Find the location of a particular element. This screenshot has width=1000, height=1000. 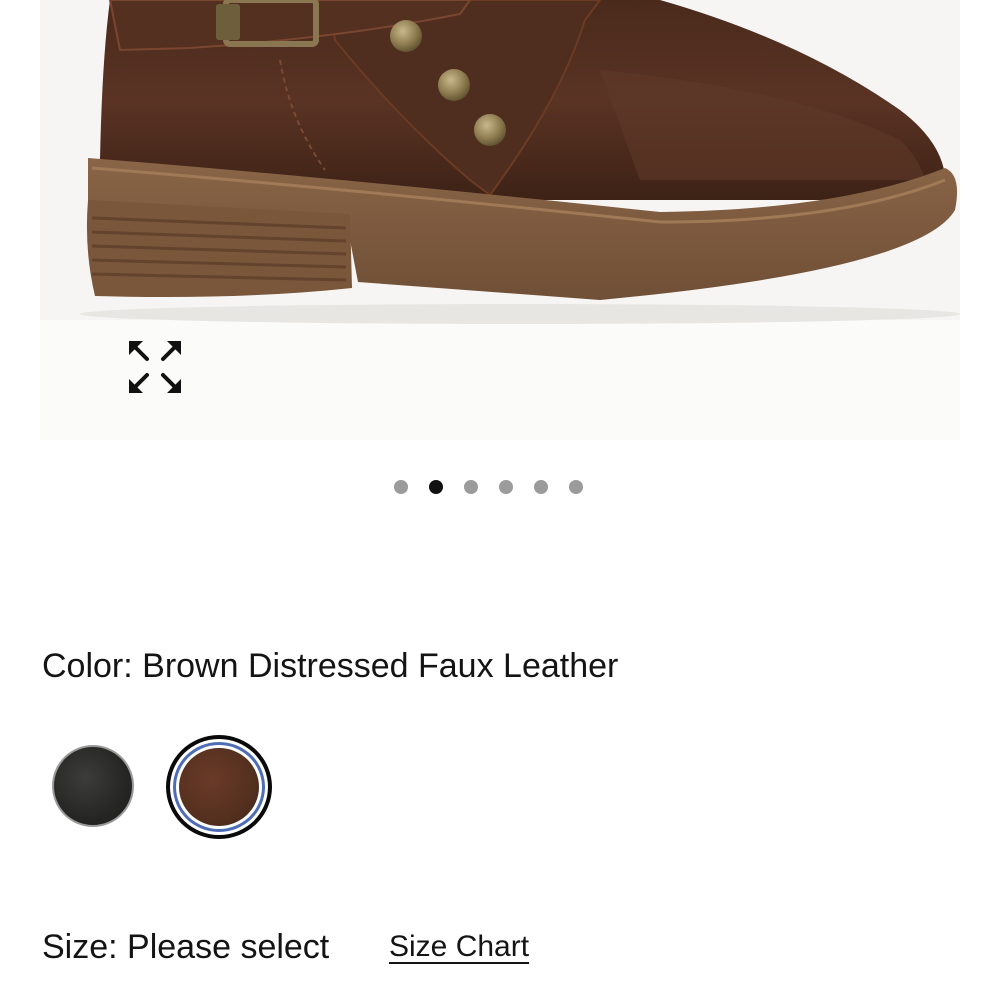

color-label: Color: Brown Distressed Faux Leather is located at coordinates (330, 666).